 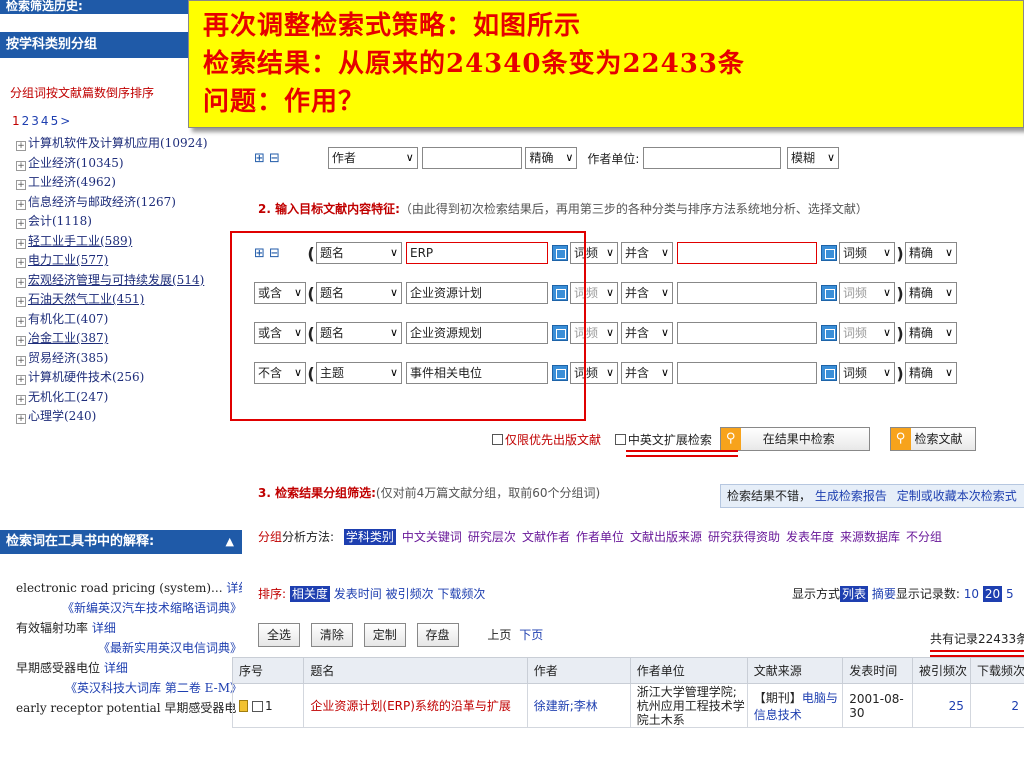 I want to click on subject-item: + 工业经济(4962), so click(x=129, y=183).